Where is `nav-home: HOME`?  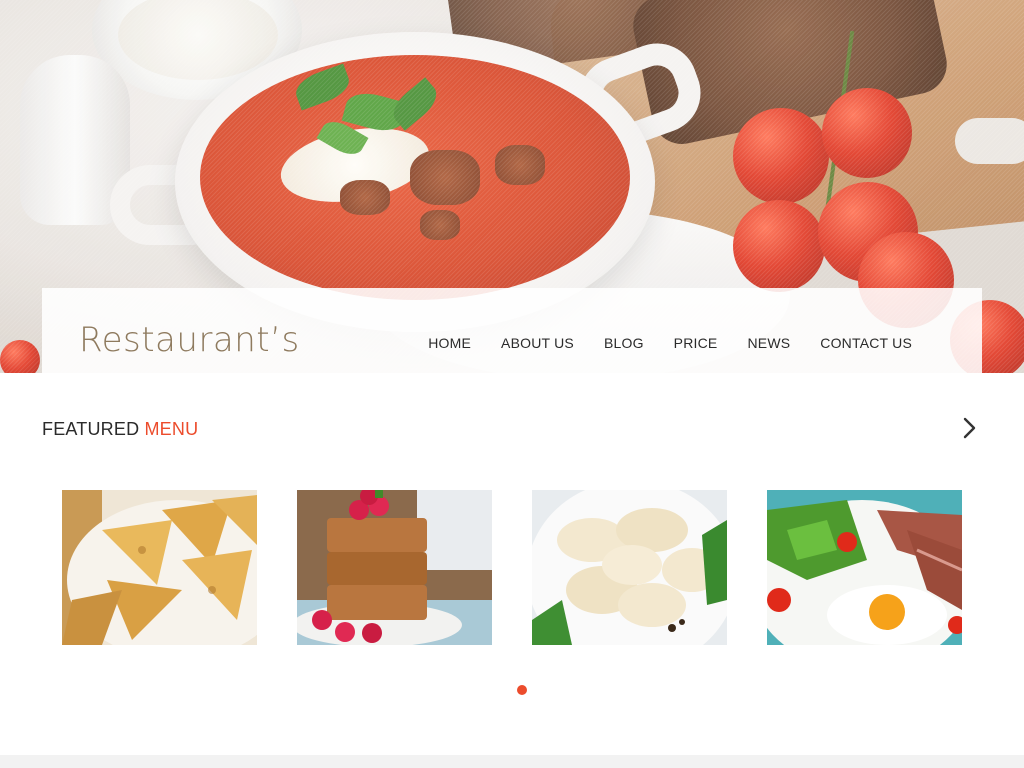 nav-home: HOME is located at coordinates (449, 343).